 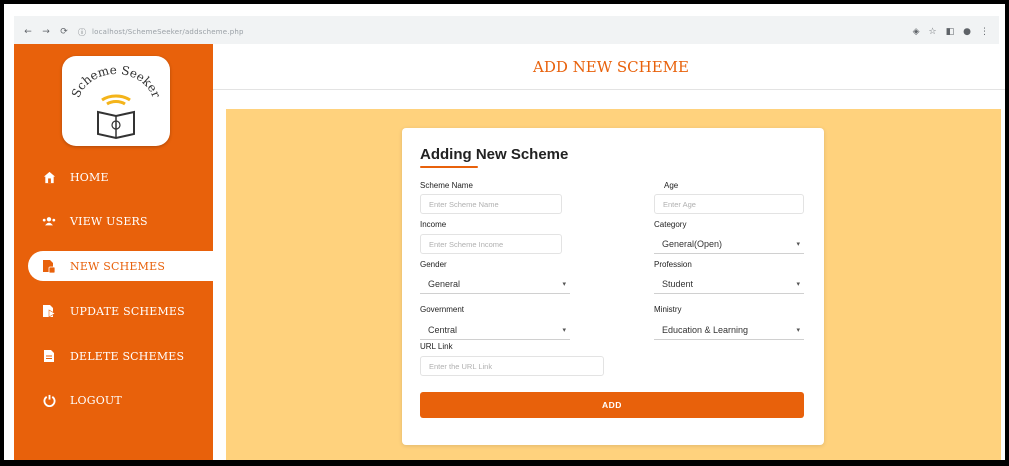 What do you see at coordinates (28, 32) in the screenshot?
I see `back-icon: ←` at bounding box center [28, 32].